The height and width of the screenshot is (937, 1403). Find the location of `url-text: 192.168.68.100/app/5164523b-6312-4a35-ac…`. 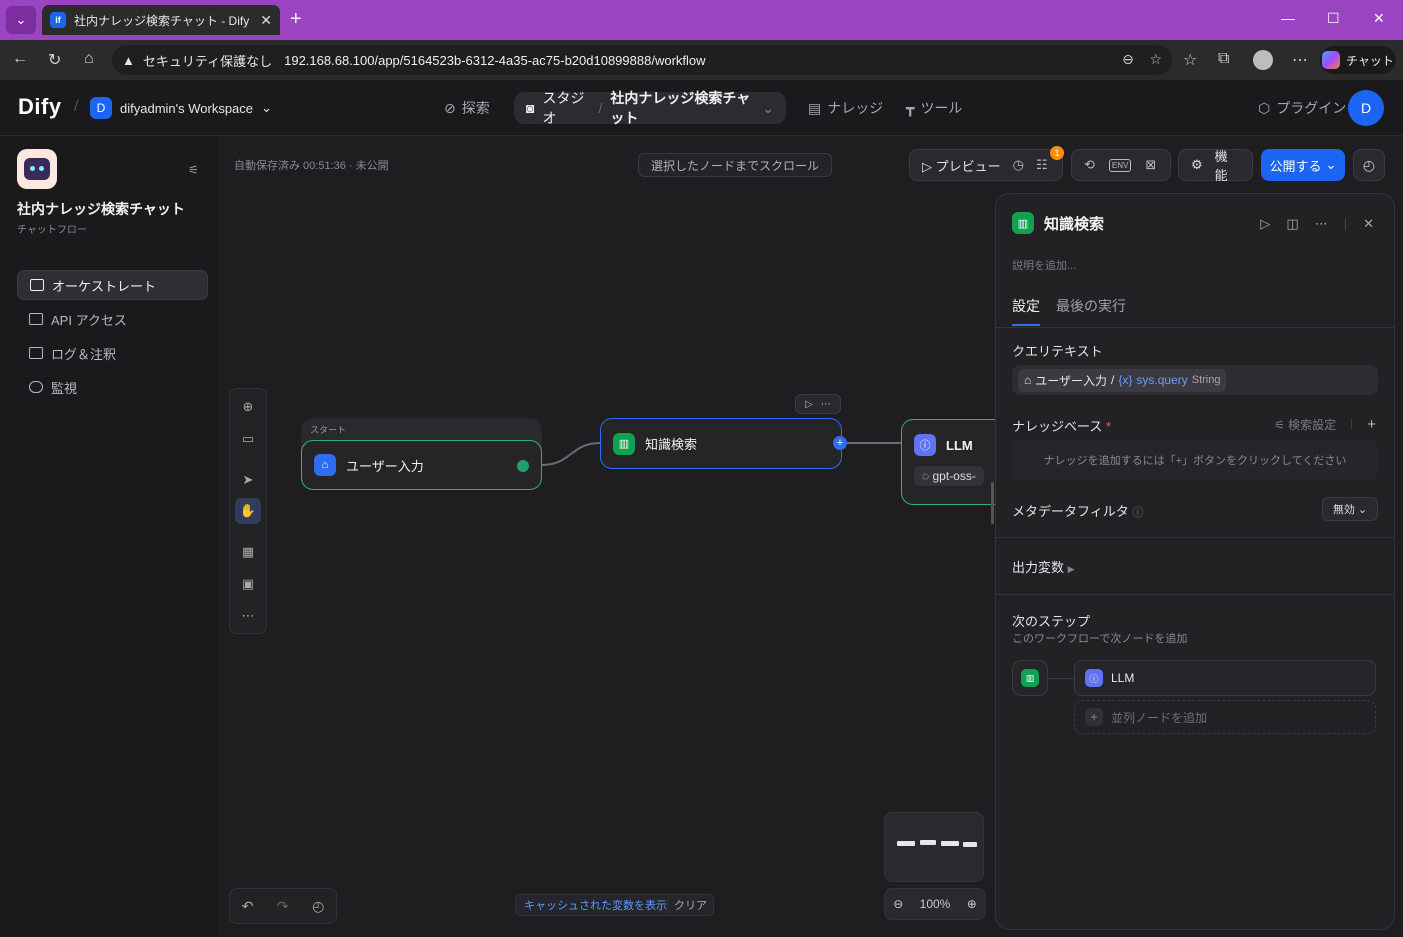

url-text: 192.168.68.100/app/5164523b-6312-4a35-ac… is located at coordinates (494, 60).